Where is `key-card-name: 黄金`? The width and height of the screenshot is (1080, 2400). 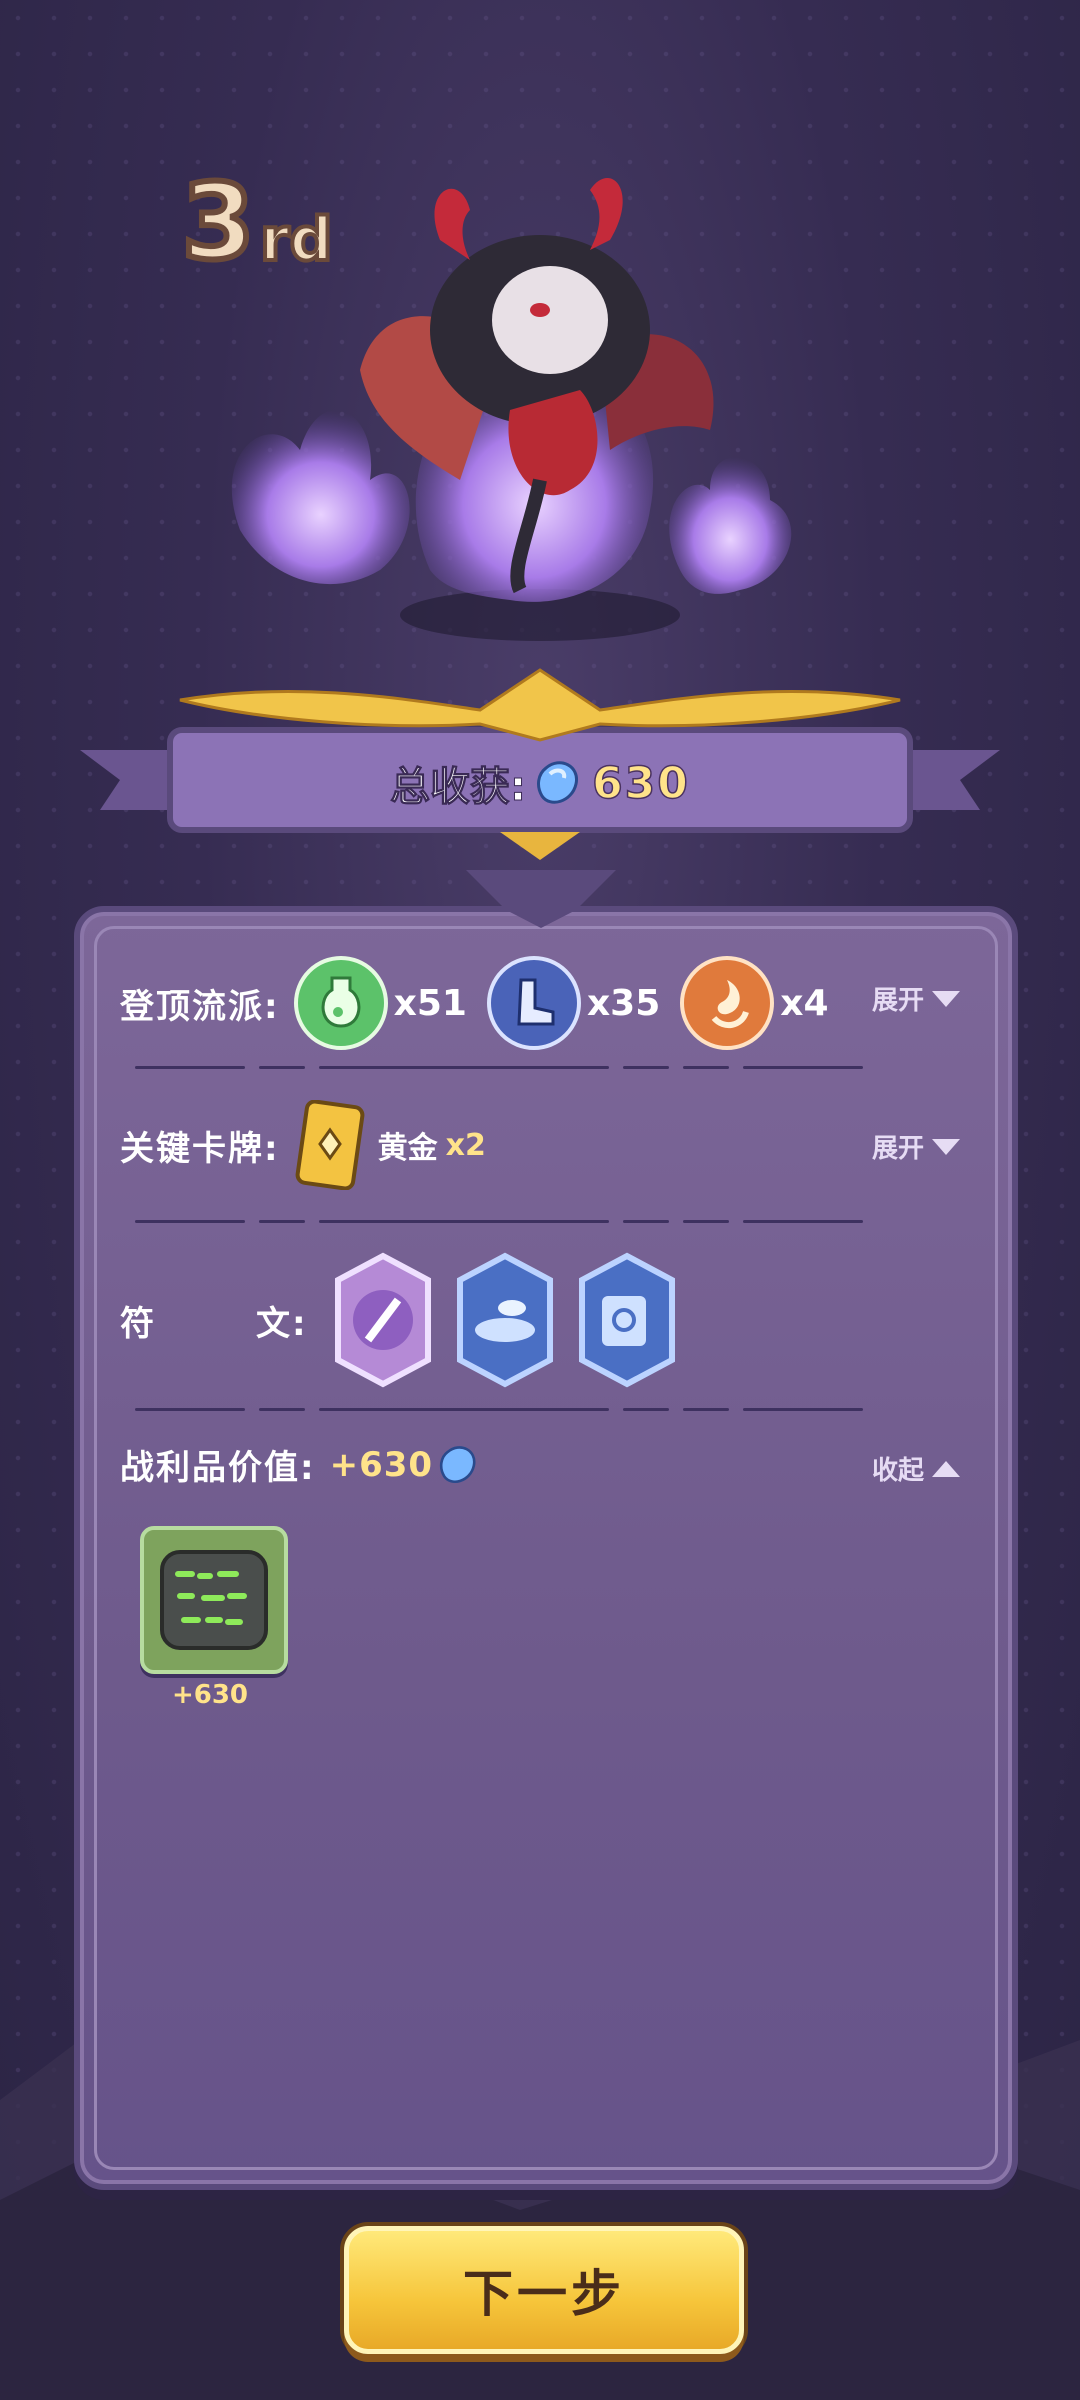
key-card-name: 黄金 is located at coordinates (407, 1148).